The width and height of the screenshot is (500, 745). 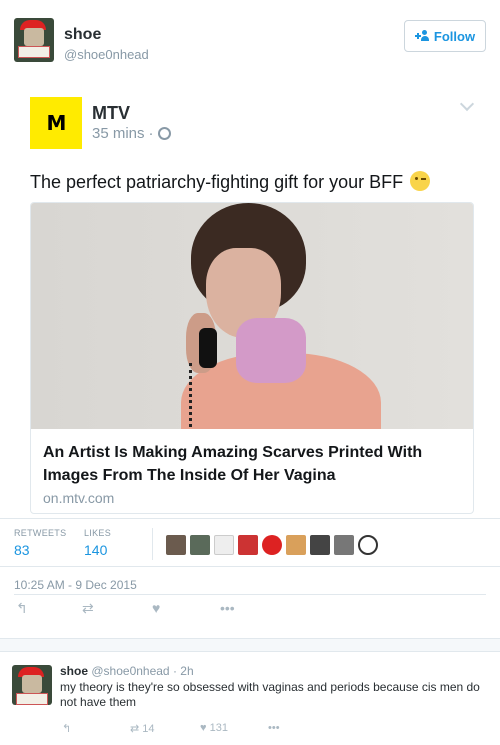 I want to click on reply-header: shoe @shoe0nhead · 2h, so click(x=127, y=671).